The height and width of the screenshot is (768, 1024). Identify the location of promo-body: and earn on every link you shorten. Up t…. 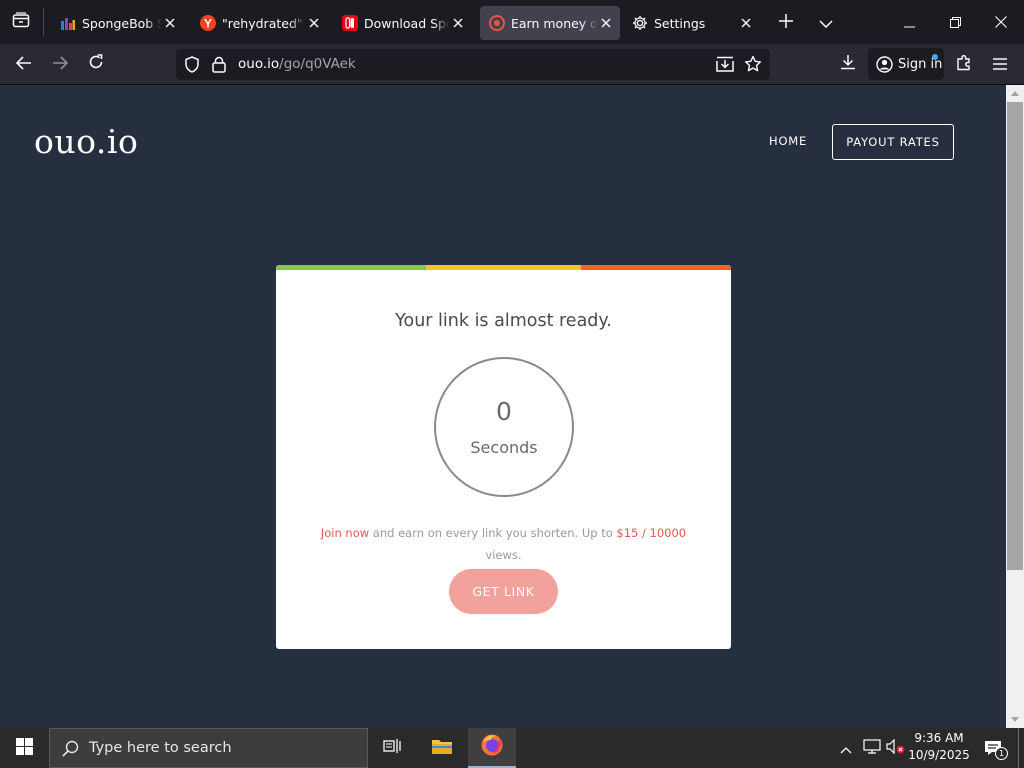
(493, 533).